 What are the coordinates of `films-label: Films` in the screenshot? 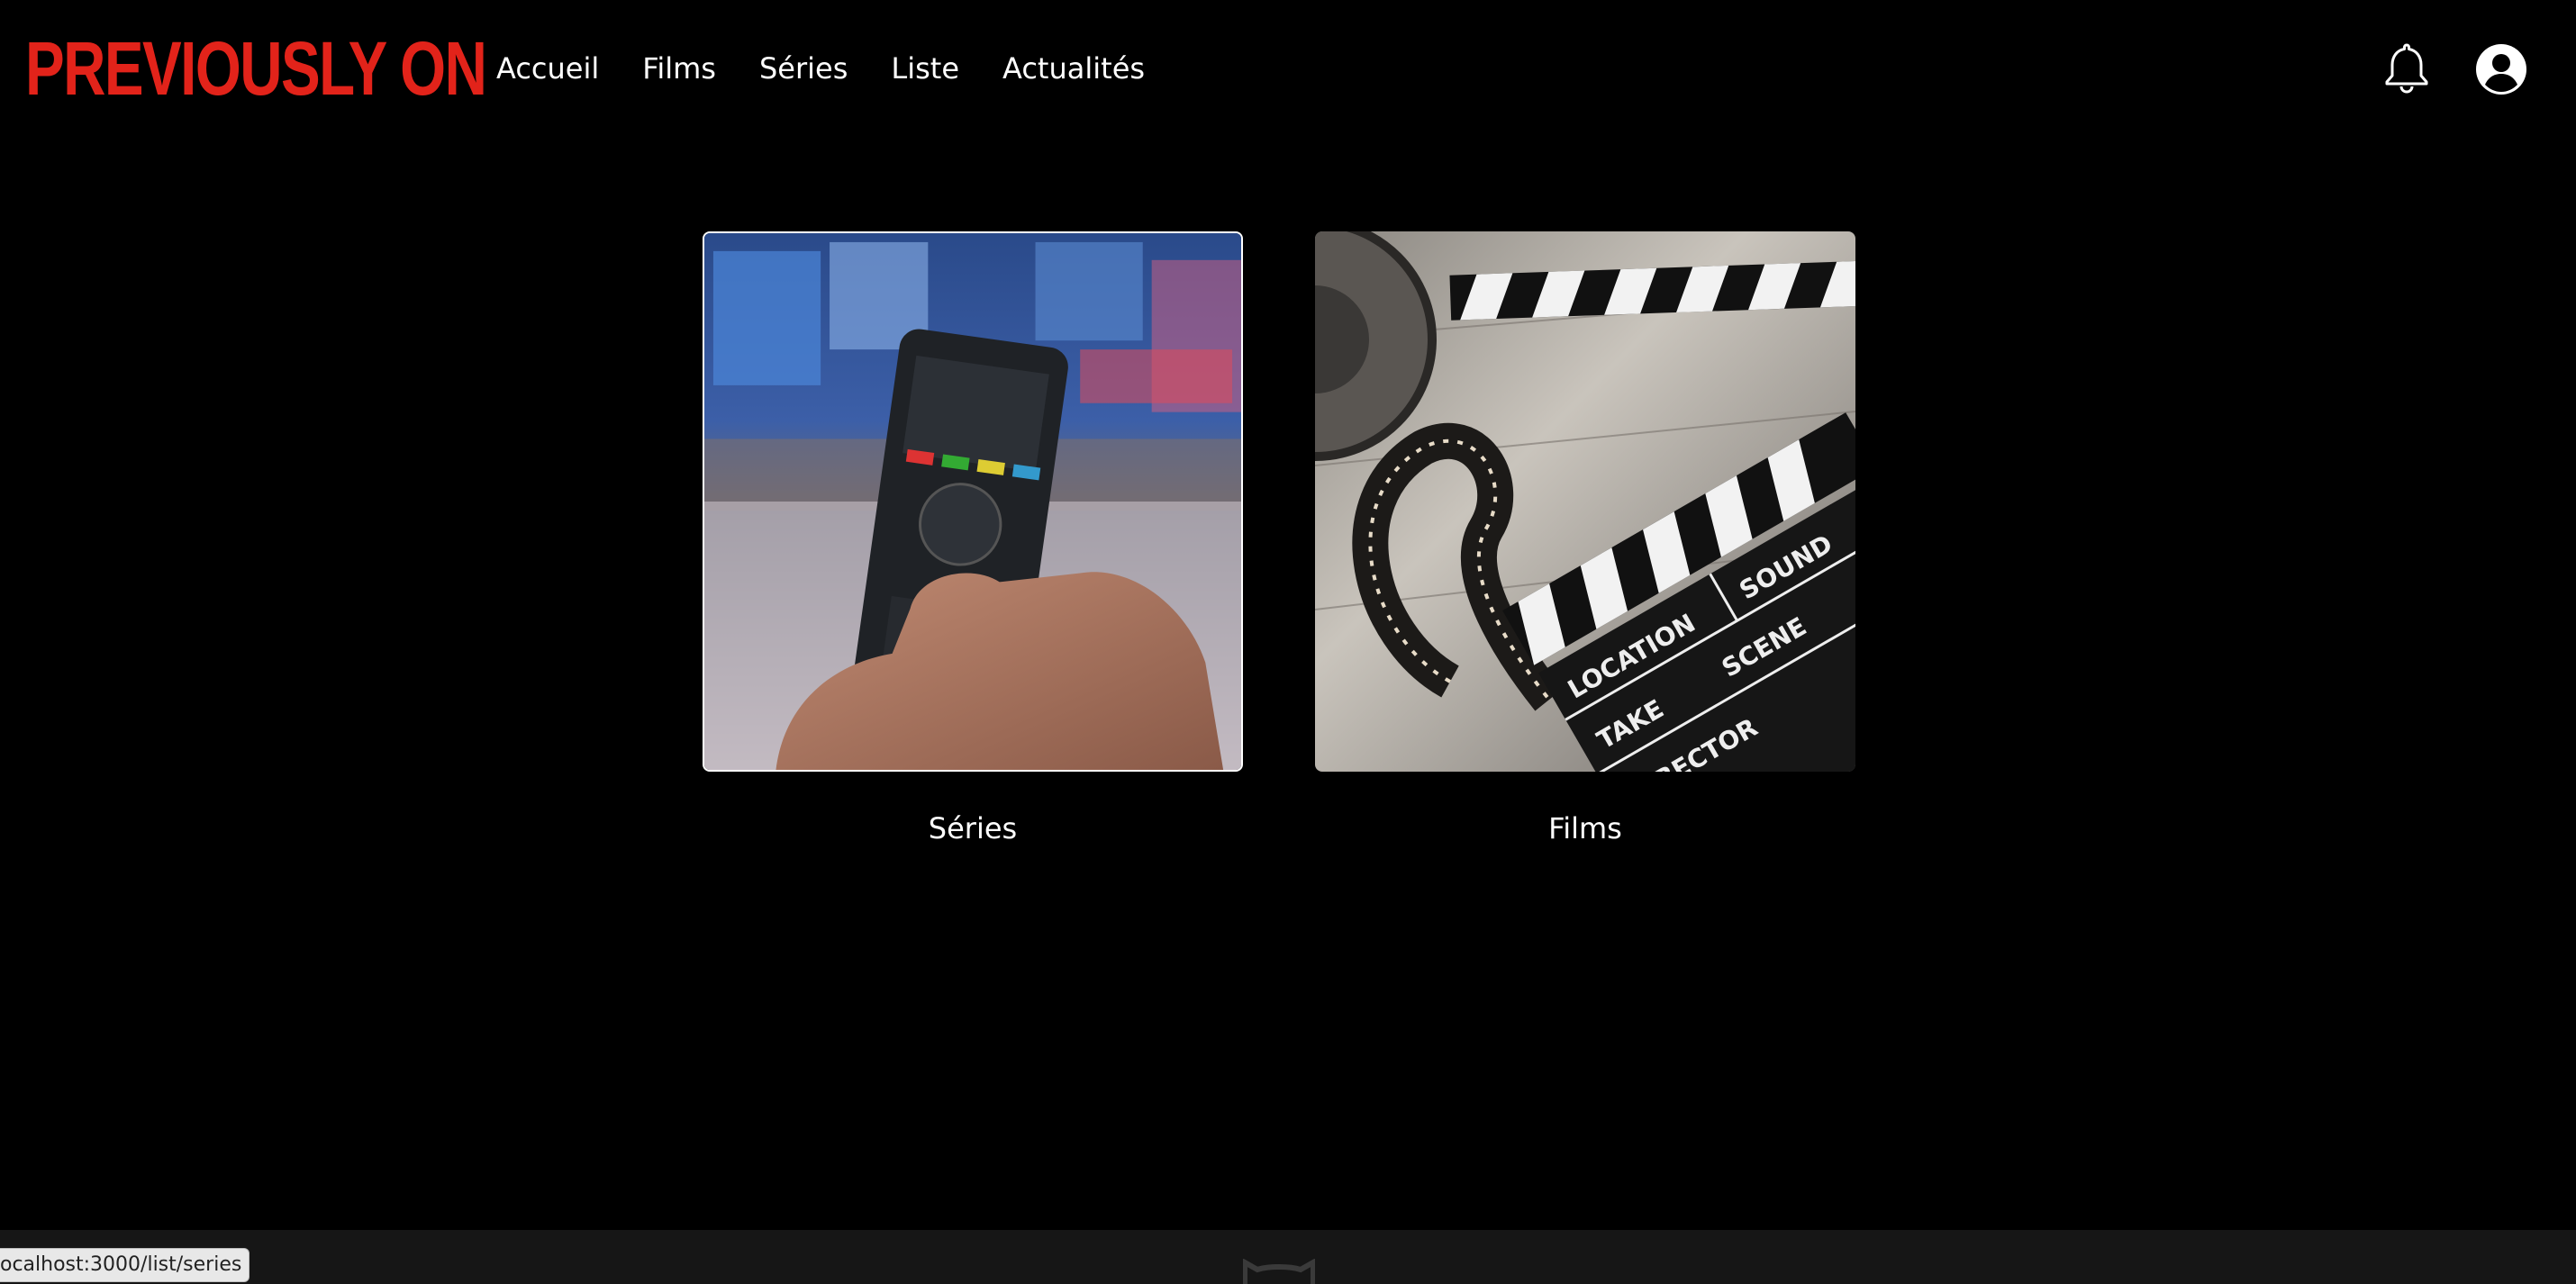 It's located at (1585, 828).